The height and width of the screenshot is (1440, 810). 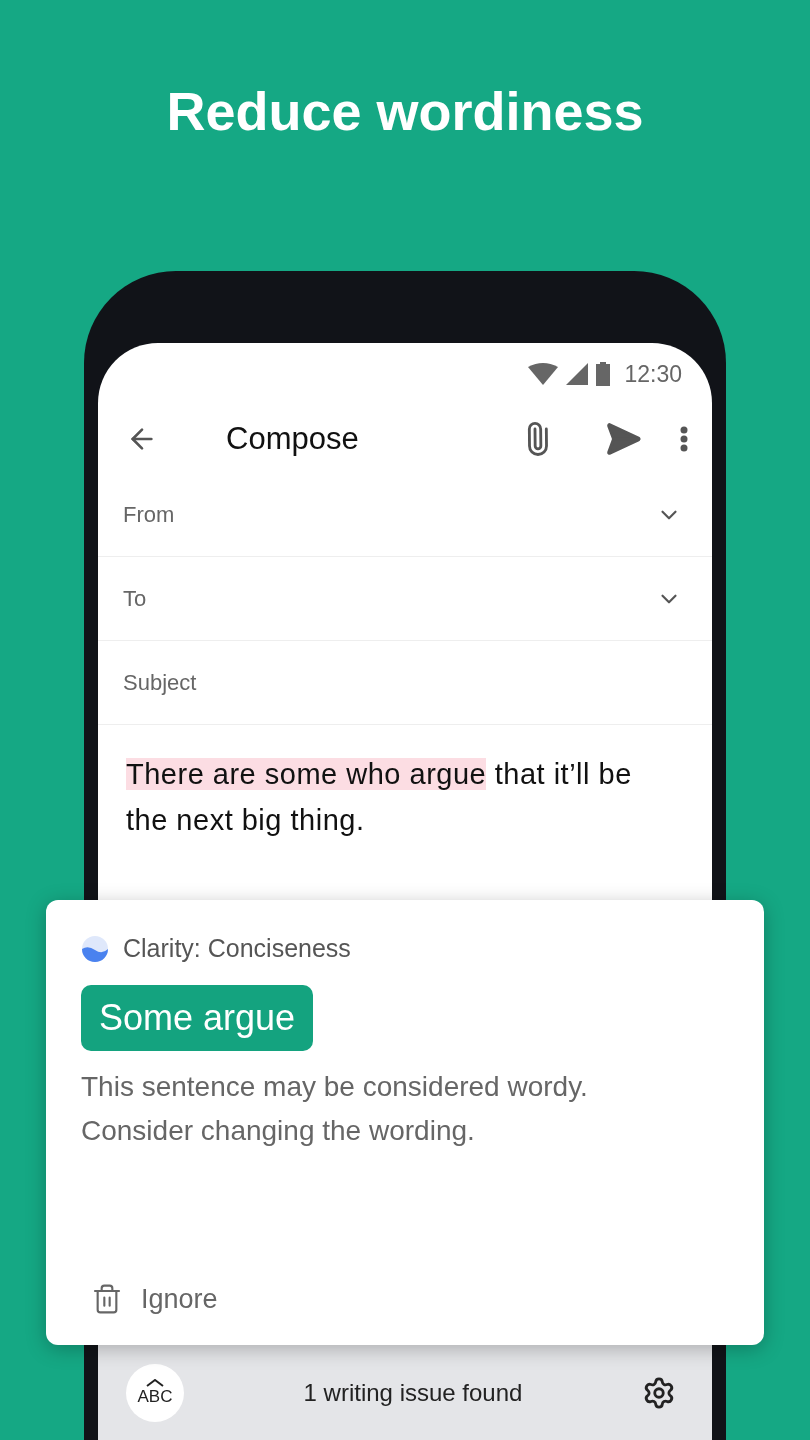 I want to click on send-button, so click(x=623, y=439).